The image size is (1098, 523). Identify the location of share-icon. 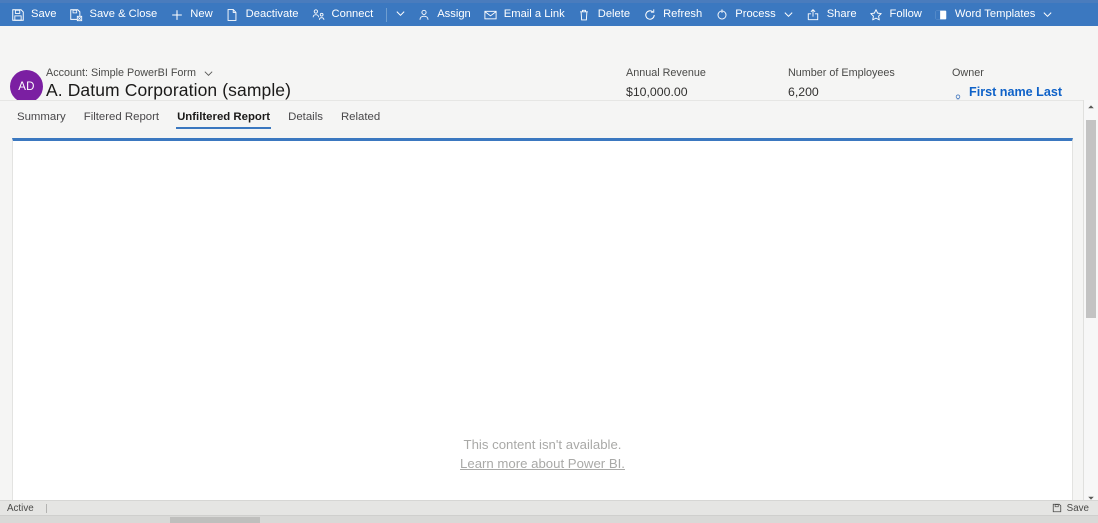
(813, 14).